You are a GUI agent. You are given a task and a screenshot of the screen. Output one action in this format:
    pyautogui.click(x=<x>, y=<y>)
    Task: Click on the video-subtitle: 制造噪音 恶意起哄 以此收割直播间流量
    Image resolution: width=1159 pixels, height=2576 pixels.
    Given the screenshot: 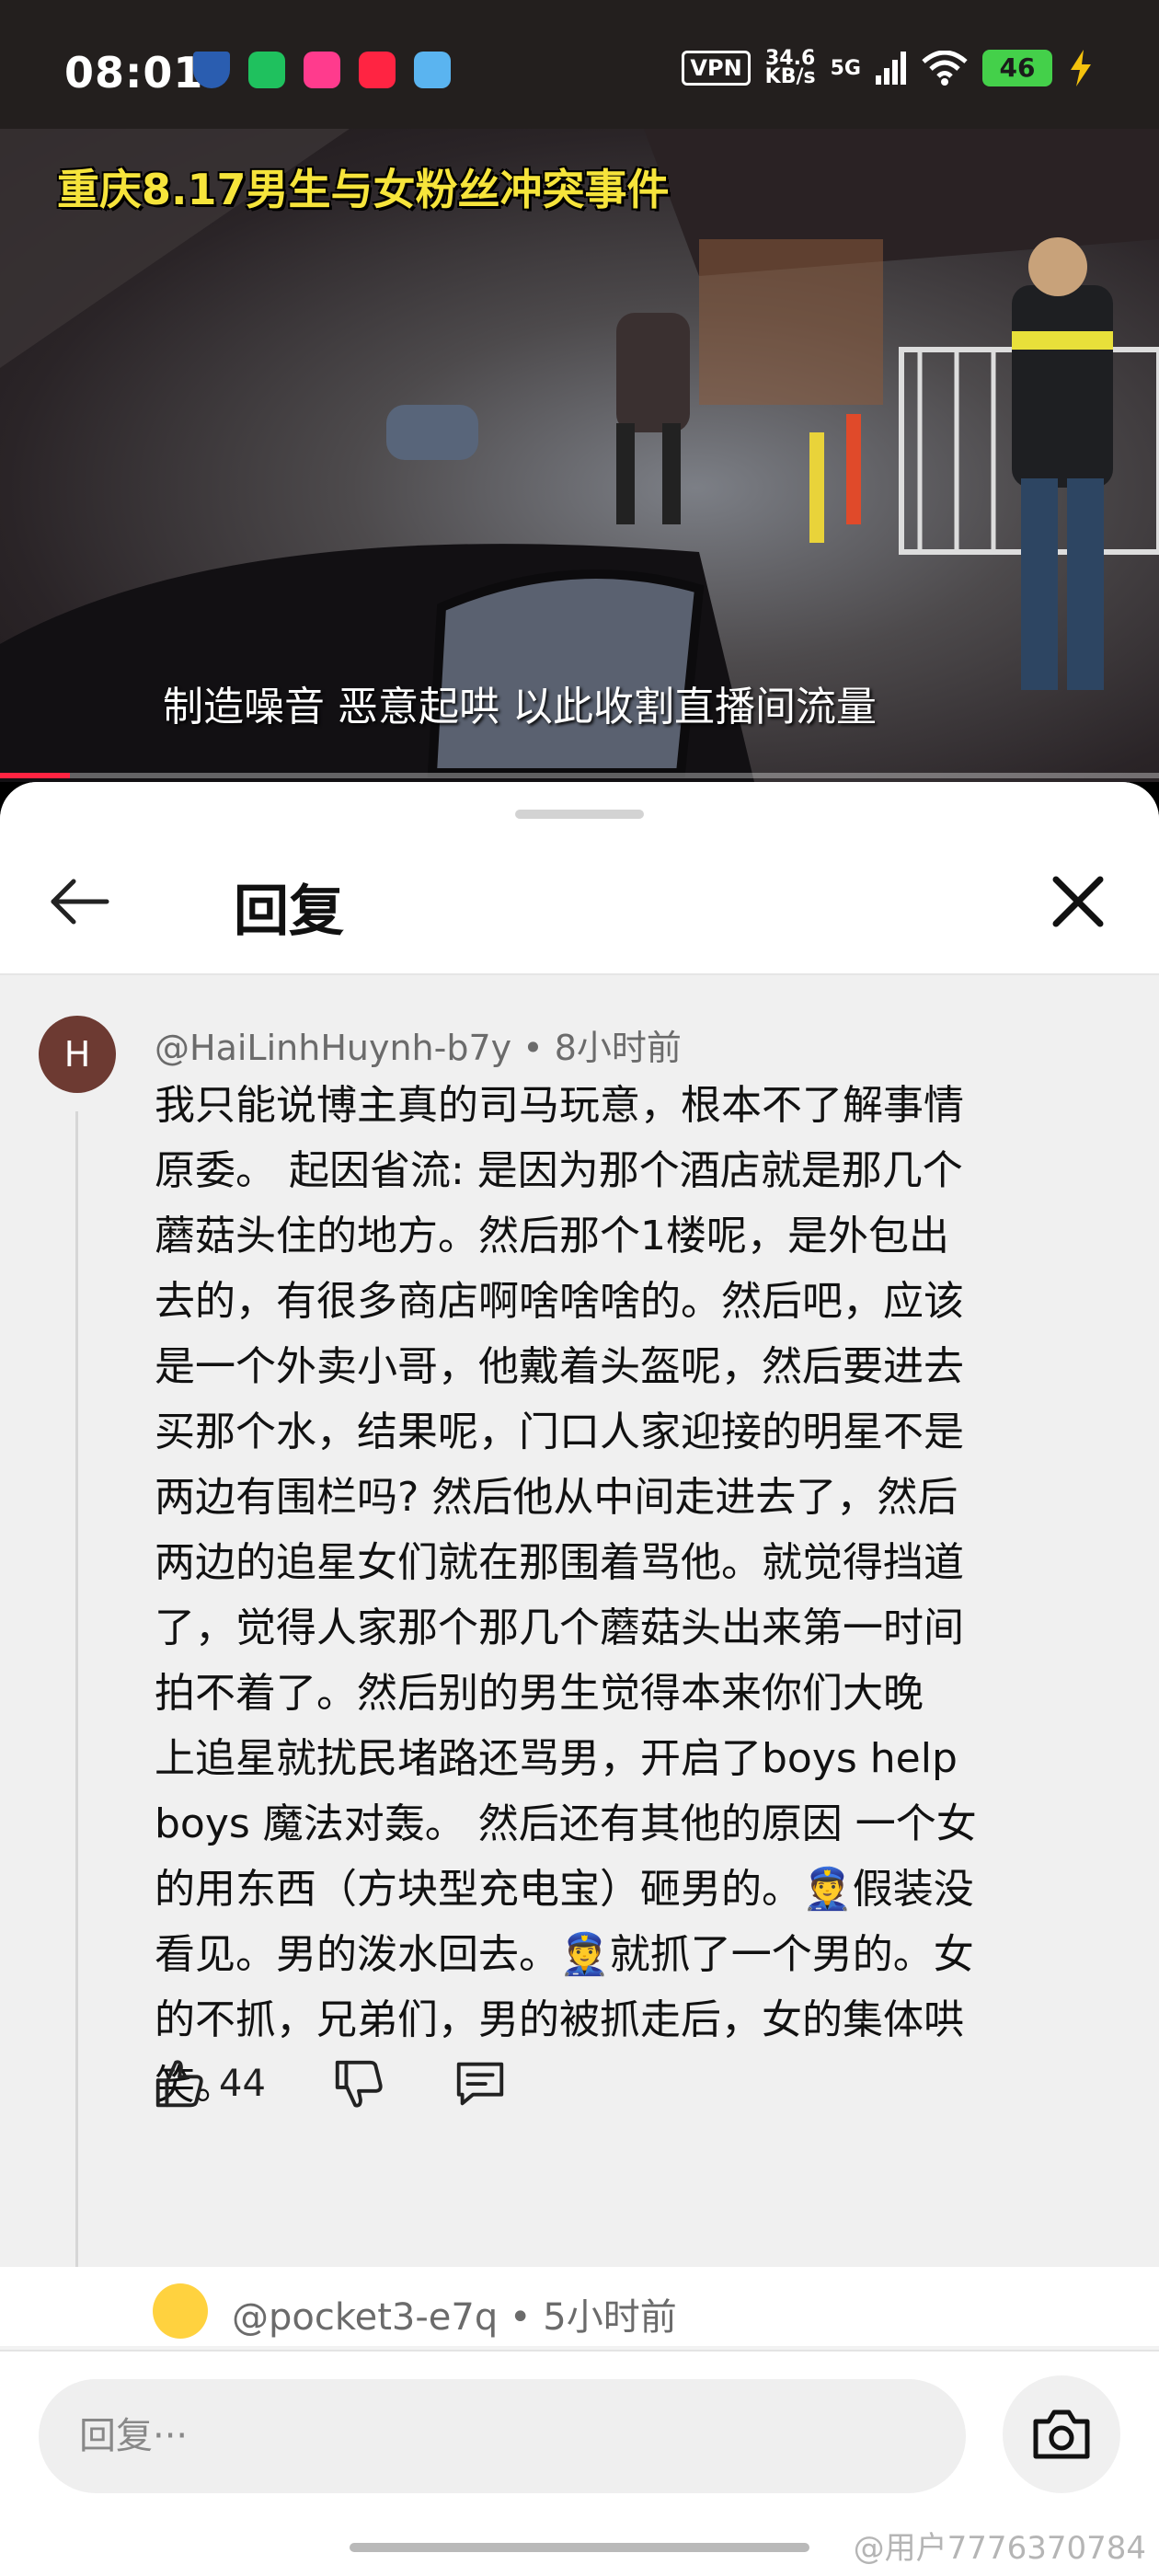 What is the action you would take?
    pyautogui.click(x=520, y=707)
    